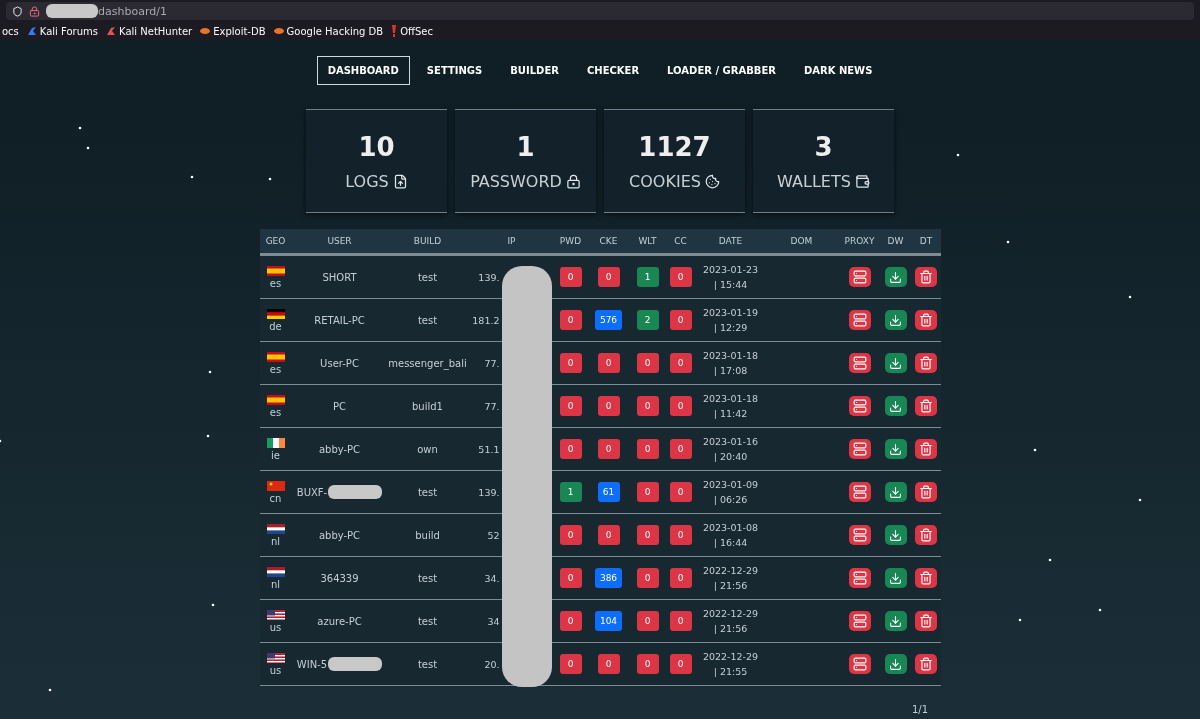  I want to click on nav-tab: BUILDER, so click(534, 70).